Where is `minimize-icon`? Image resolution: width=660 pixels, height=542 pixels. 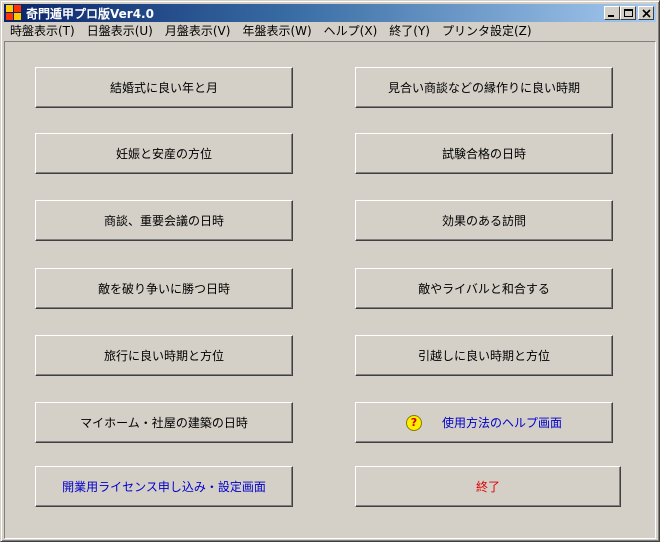 minimize-icon is located at coordinates (611, 16).